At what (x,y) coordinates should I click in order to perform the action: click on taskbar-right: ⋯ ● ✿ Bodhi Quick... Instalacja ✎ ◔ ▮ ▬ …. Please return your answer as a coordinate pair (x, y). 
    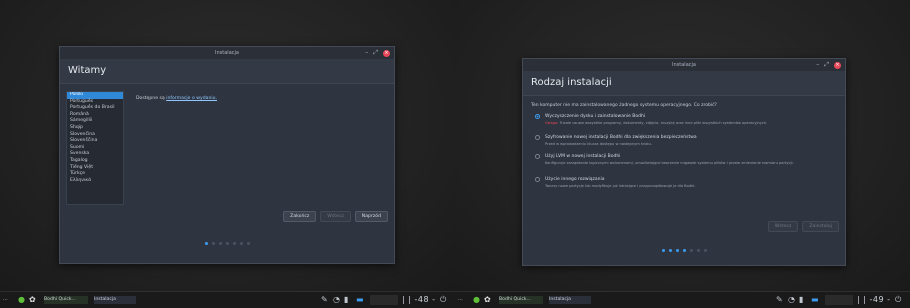
    Looking at the image, I should click on (682, 300).